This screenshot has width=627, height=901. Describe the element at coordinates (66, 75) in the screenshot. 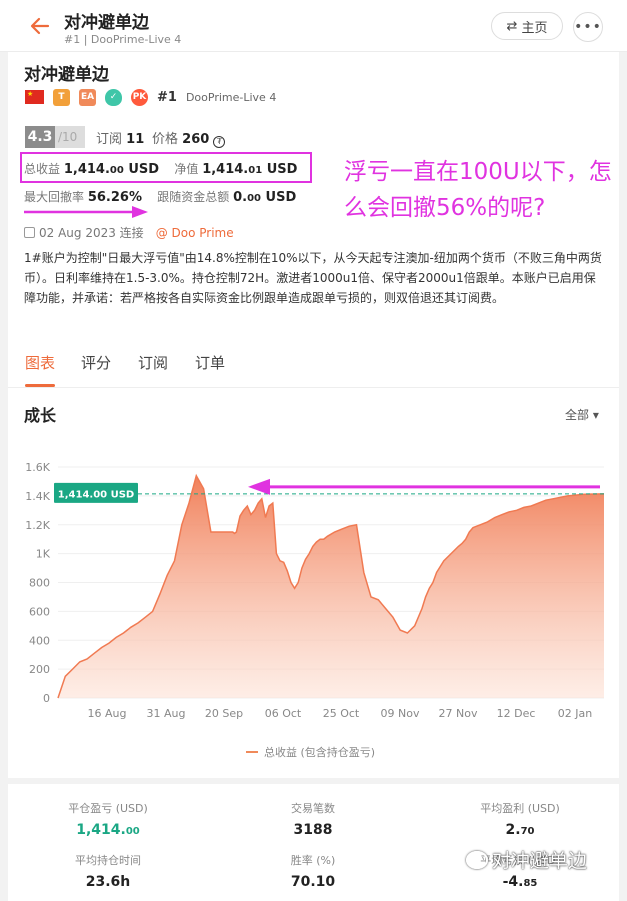

I see `strategy-title: 对冲避单边` at that location.